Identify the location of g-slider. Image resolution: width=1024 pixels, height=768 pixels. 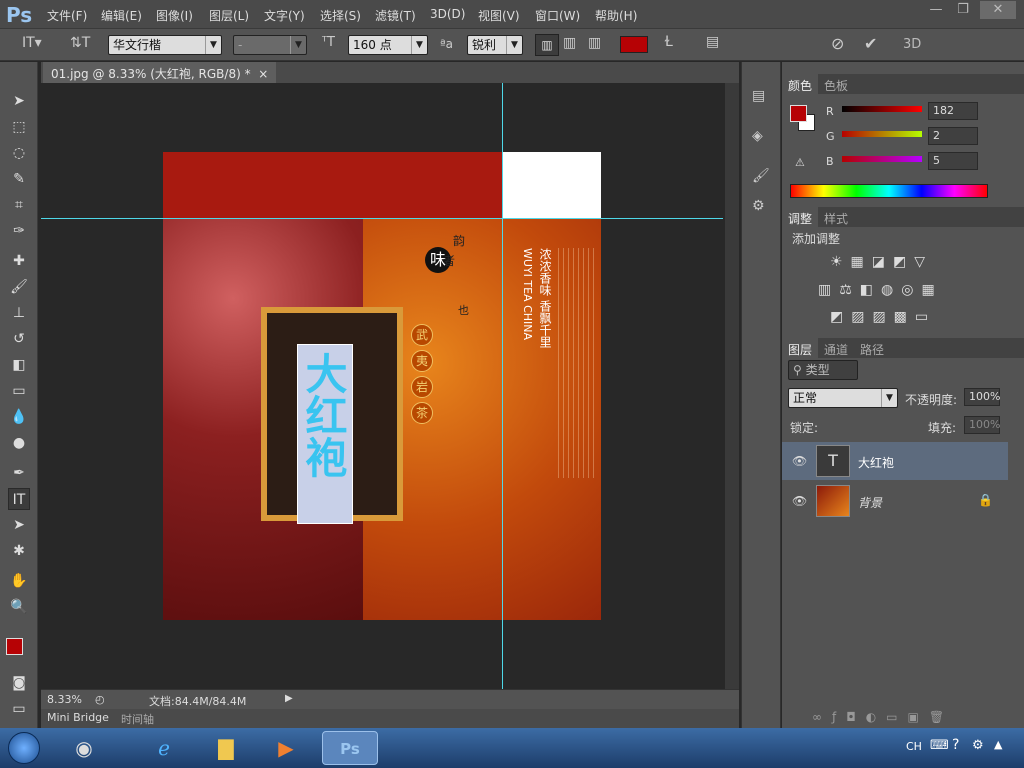
(882, 134).